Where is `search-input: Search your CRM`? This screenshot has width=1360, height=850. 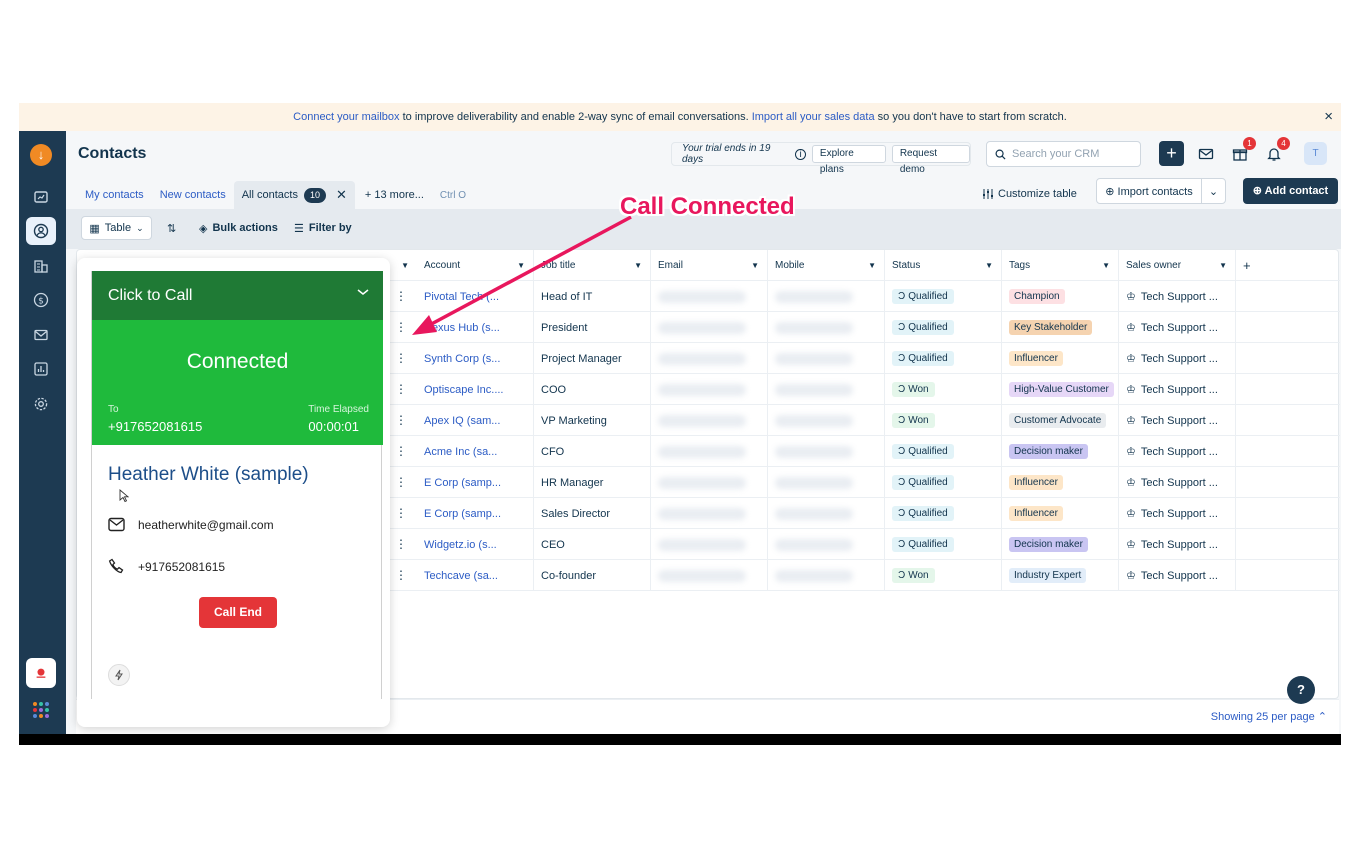
search-input: Search your CRM is located at coordinates (1063, 154).